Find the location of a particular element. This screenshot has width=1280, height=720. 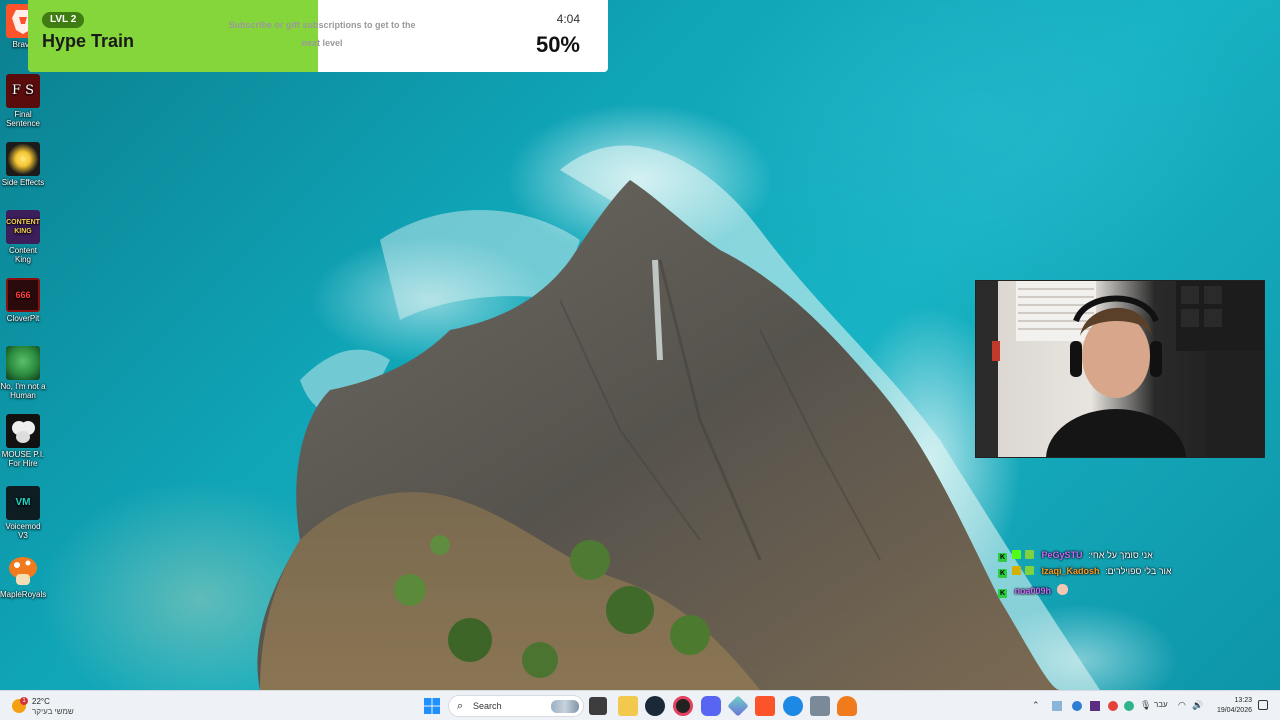

desktop-icon-label: Final Sentence is located at coordinates (23, 119).